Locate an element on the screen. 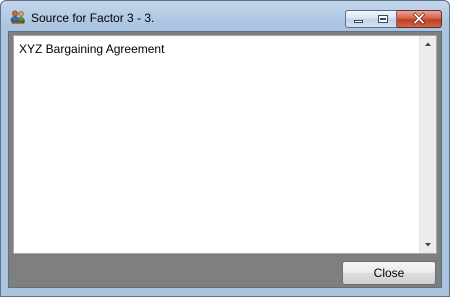 This screenshot has width=450, height=297. close-icon is located at coordinates (419, 18).